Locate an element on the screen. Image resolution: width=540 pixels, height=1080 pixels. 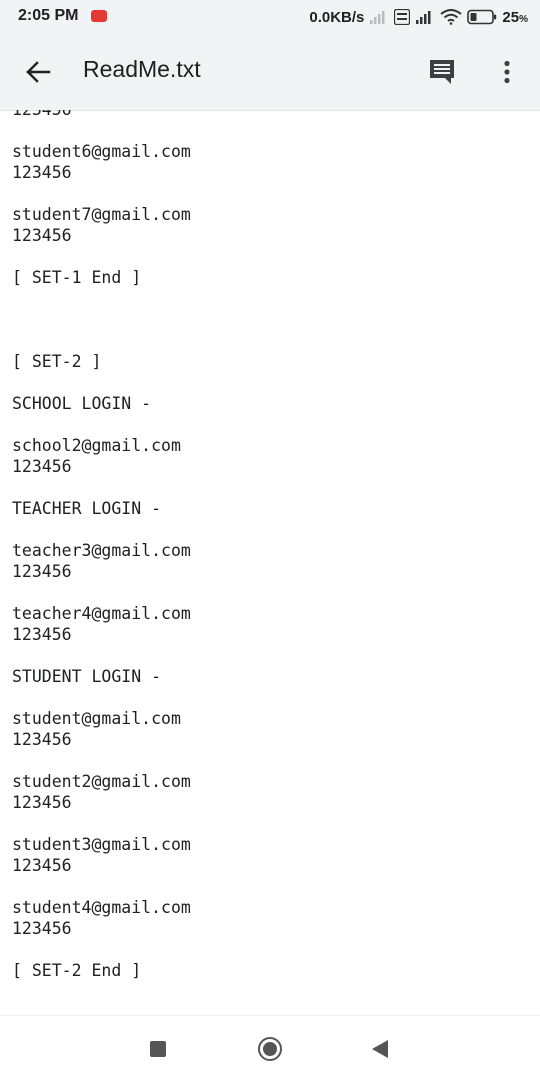
home-dot is located at coordinates (270, 1049).